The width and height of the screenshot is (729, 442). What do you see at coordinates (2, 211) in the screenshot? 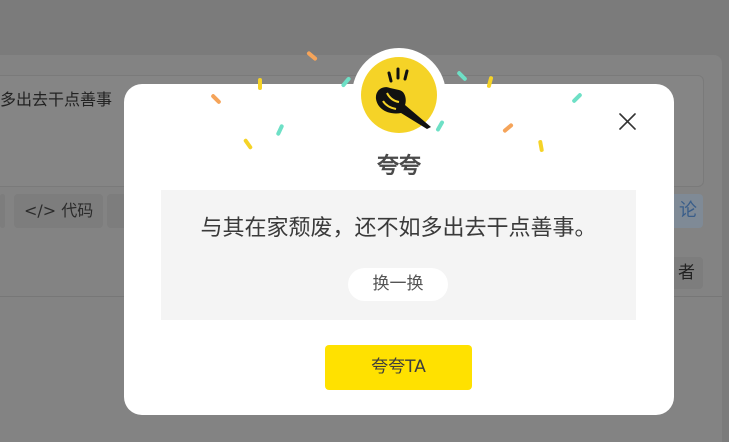
I see `background-toolbar-button-partial` at bounding box center [2, 211].